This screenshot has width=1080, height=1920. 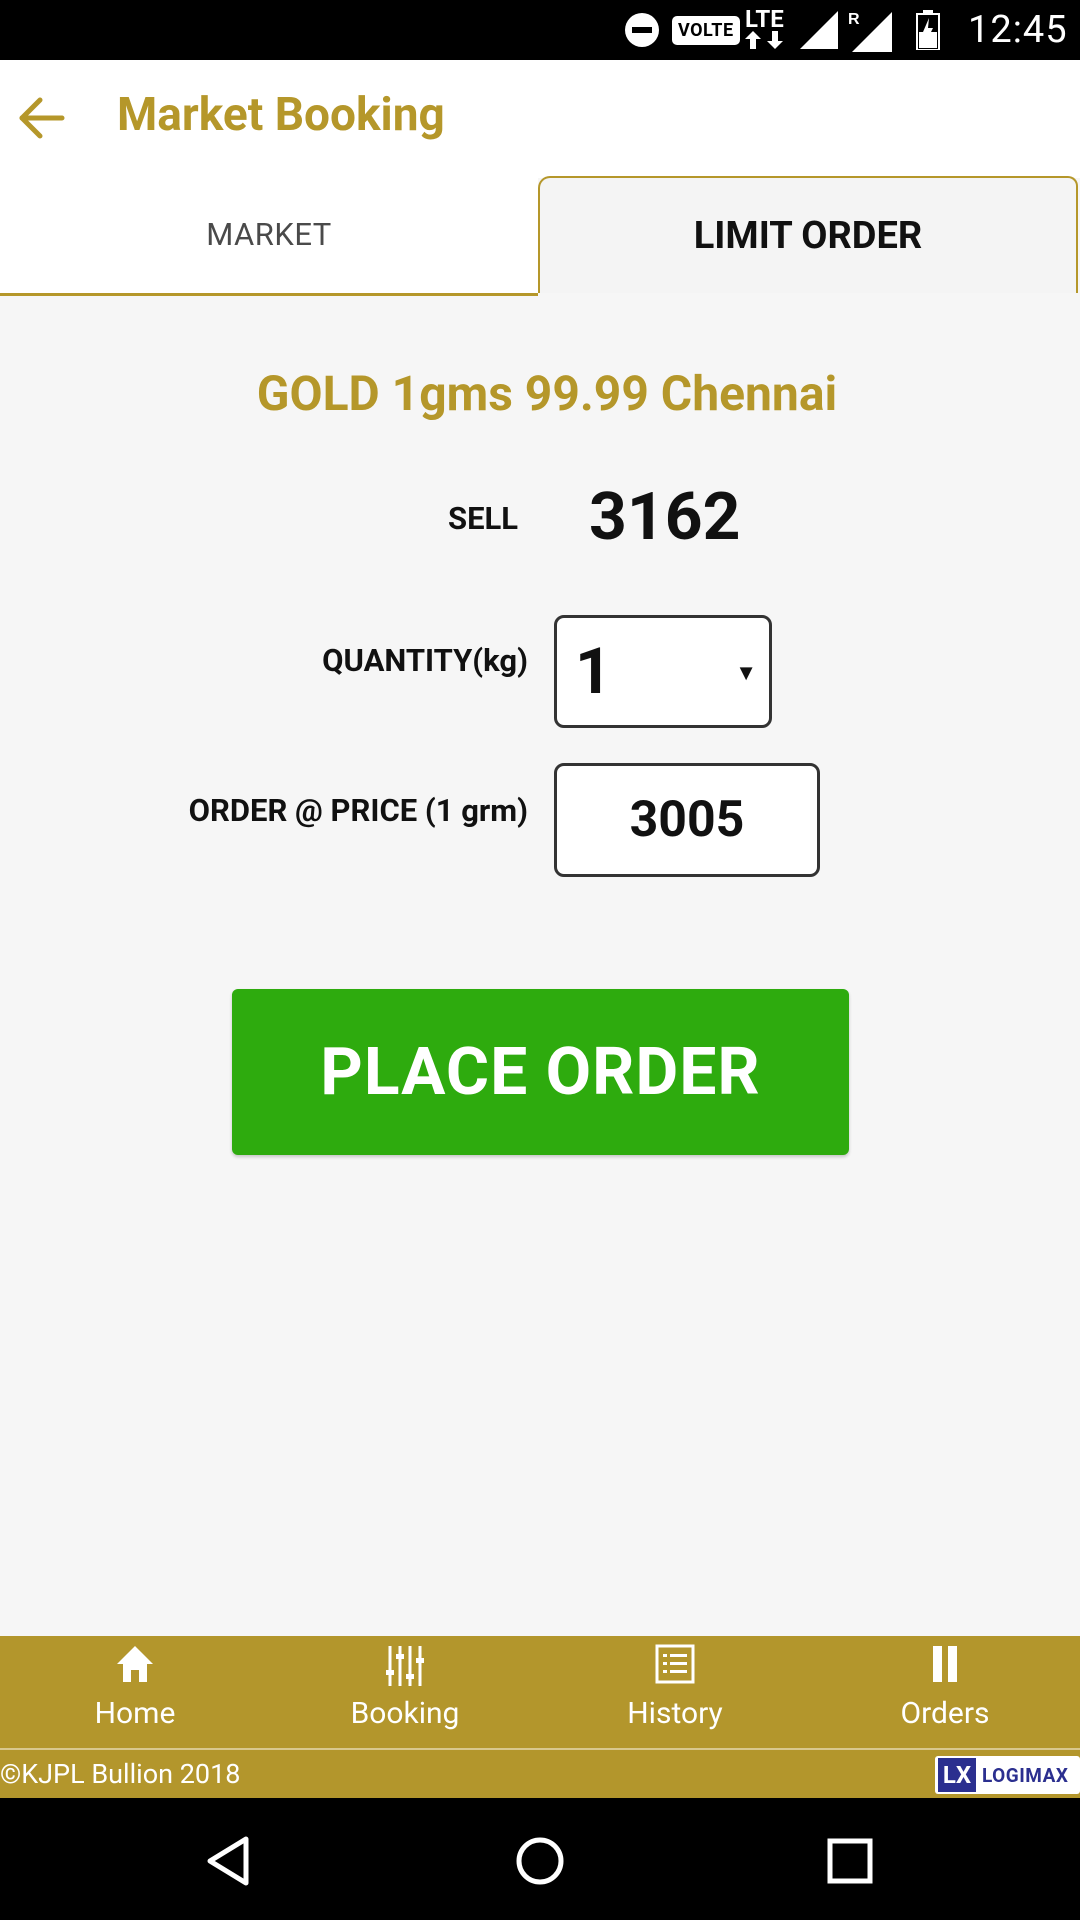 I want to click on battery-charging-icon, so click(x=928, y=30).